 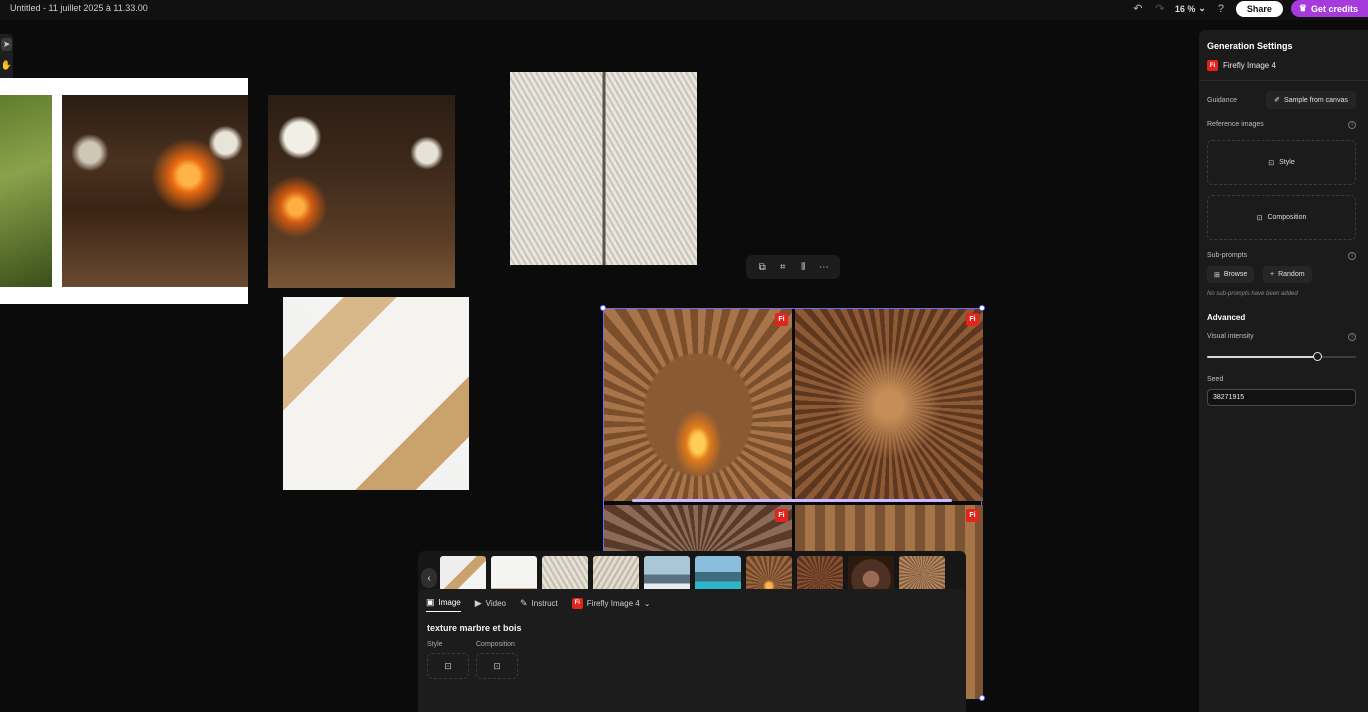 I want to click on document-title: Untitled - 11 juillet 2025 à 11.33.00, so click(x=79, y=8).